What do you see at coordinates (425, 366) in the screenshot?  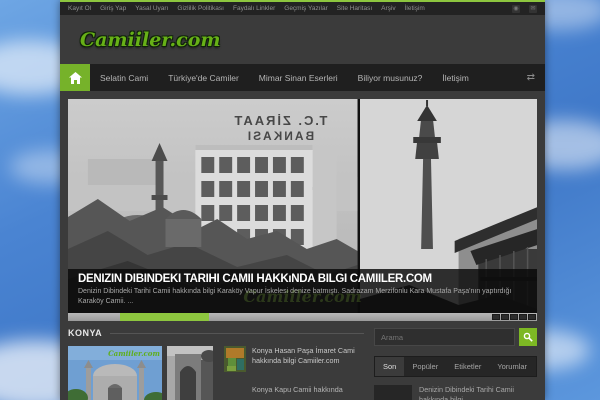 I see `tab-populer: Popüler` at bounding box center [425, 366].